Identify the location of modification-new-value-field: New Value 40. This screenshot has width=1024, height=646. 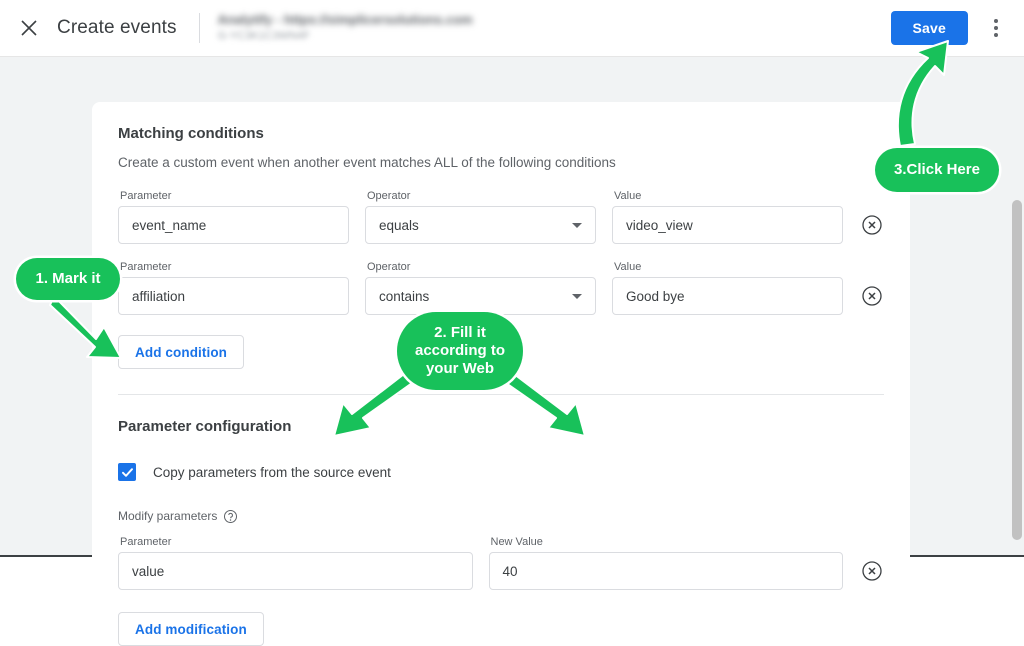
(666, 562).